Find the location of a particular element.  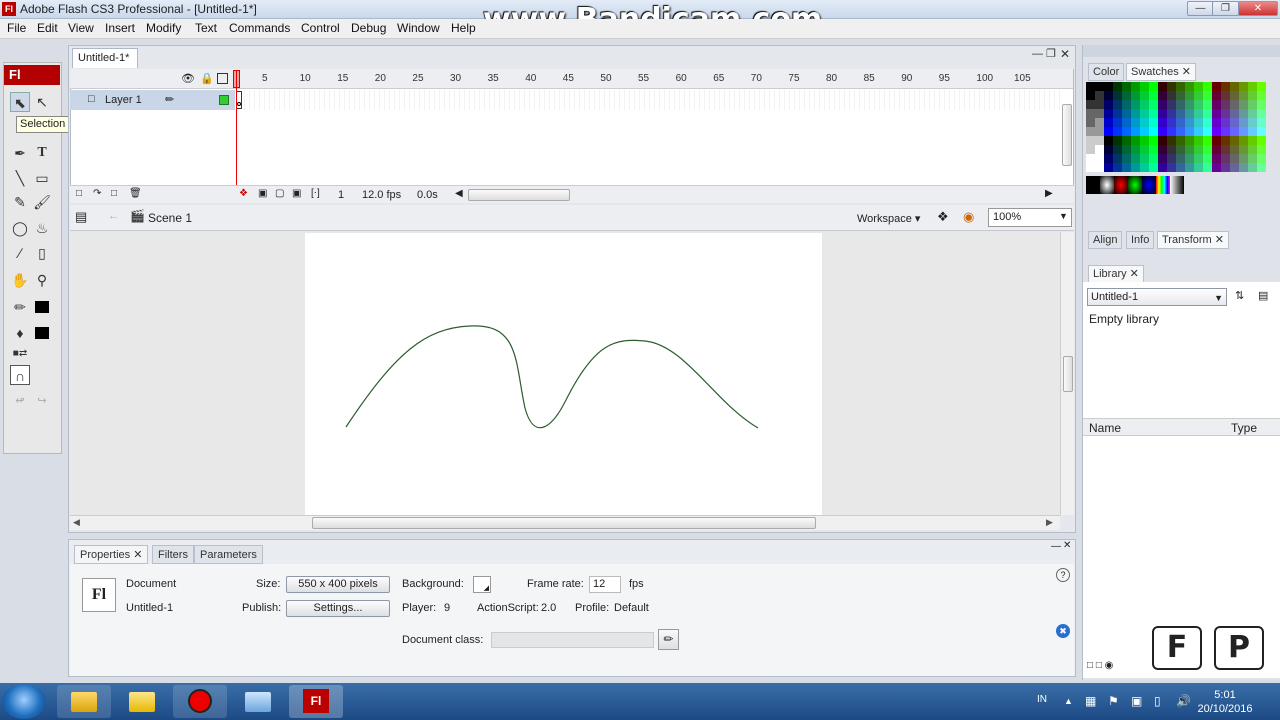

tray-volume-icon: 🔊 is located at coordinates (1183, 701).